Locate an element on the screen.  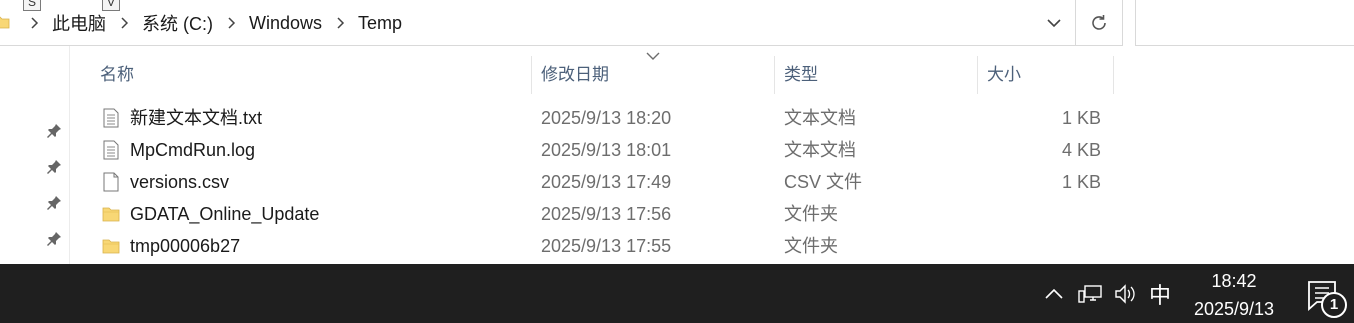
key-tip-v: V is located at coordinates (111, 5).